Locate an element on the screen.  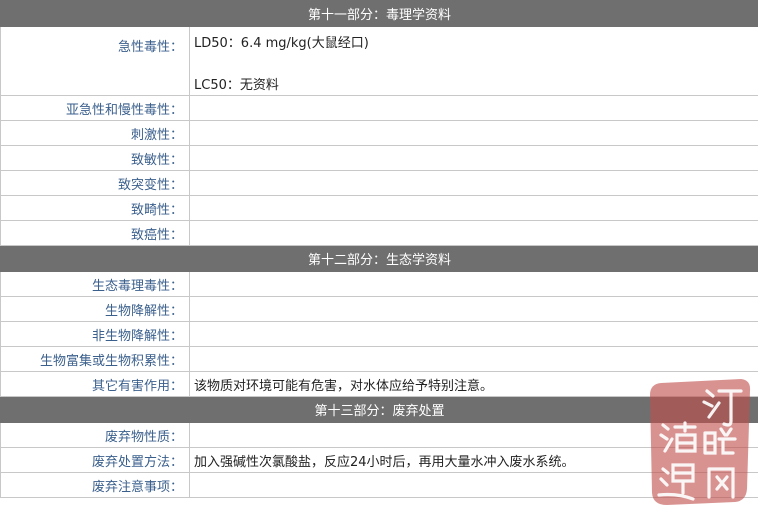
field-label: 废弃处置方法： is located at coordinates (95, 460).